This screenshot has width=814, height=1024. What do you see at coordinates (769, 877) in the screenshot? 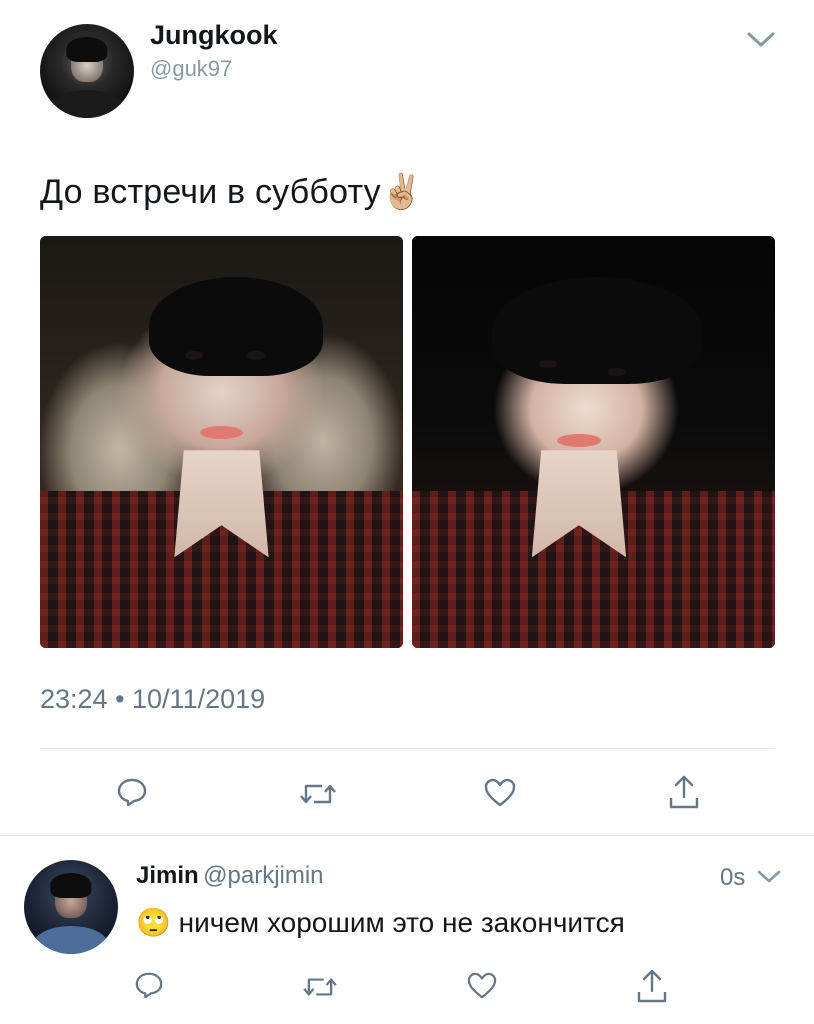
I see `reply-chevron-down-icon` at bounding box center [769, 877].